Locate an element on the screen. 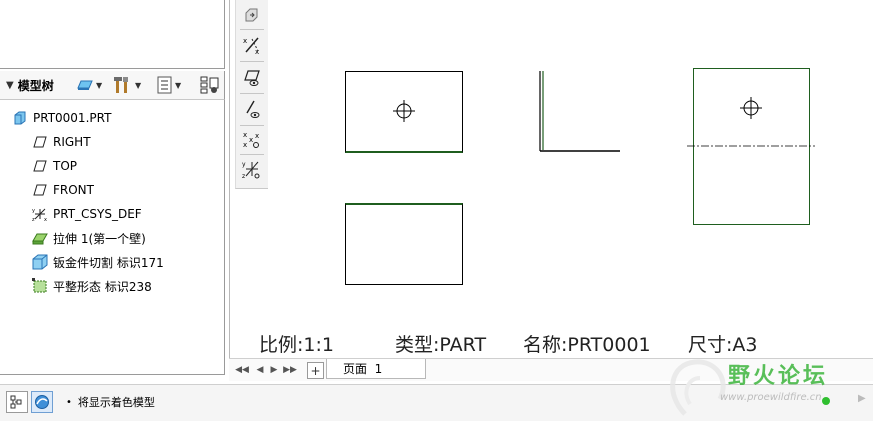 The width and height of the screenshot is (873, 421). tree-filter-button is located at coordinates (210, 85).